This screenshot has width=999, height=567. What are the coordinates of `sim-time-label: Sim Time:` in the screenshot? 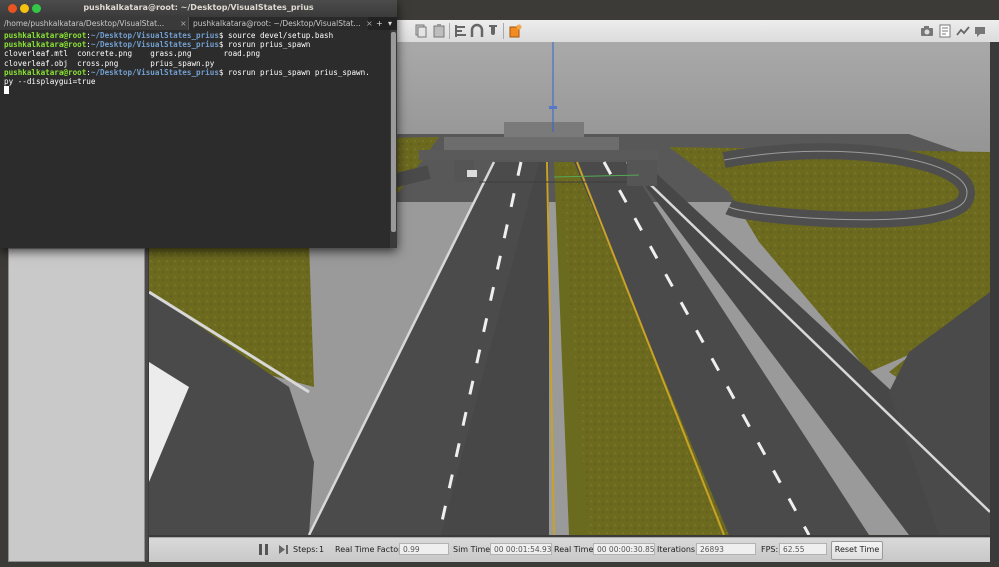 It's located at (473, 549).